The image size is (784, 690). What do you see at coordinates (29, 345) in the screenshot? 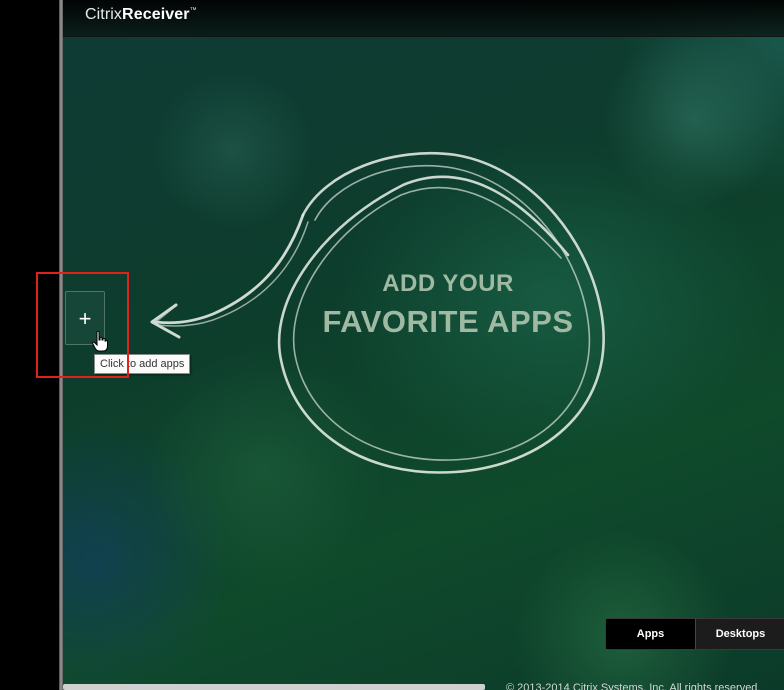
I see `left-black-strip` at bounding box center [29, 345].